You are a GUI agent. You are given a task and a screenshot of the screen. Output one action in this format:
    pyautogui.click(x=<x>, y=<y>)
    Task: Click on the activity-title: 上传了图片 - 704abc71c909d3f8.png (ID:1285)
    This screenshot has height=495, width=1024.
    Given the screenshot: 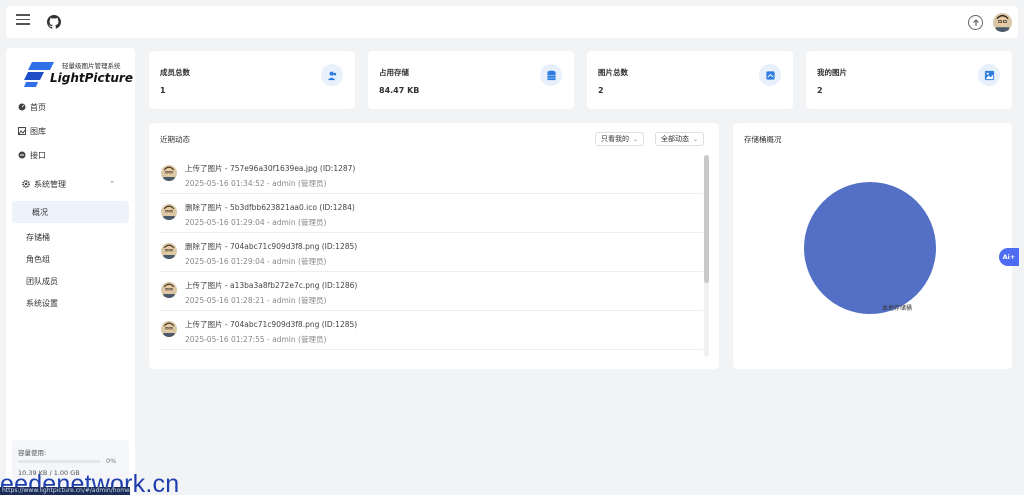 What is the action you would take?
    pyautogui.click(x=271, y=324)
    